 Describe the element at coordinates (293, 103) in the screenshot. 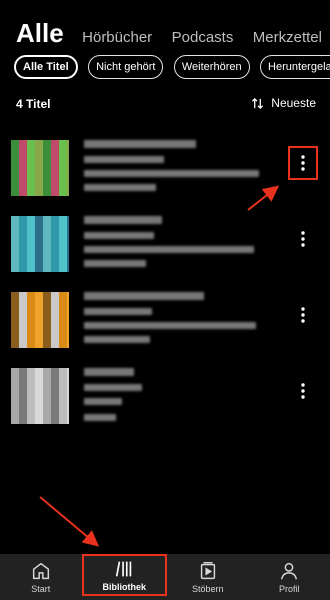

I see `sort-label: Neueste` at that location.